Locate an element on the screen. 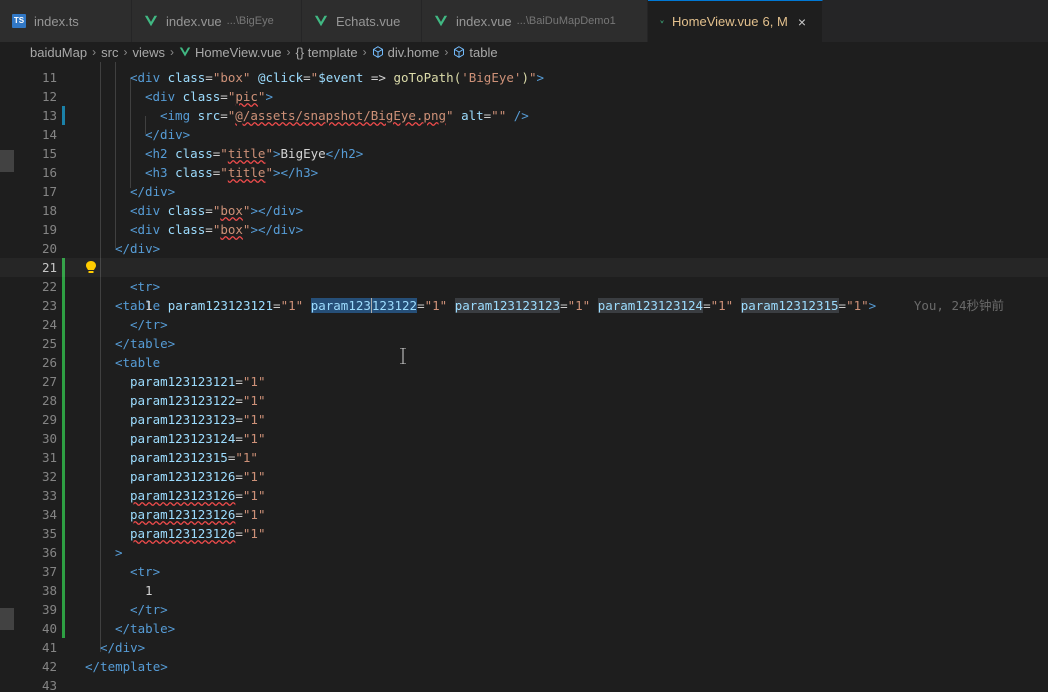 This screenshot has height=692, width=1048. code-line: 27 param123123121="1" is located at coordinates (153, 381).